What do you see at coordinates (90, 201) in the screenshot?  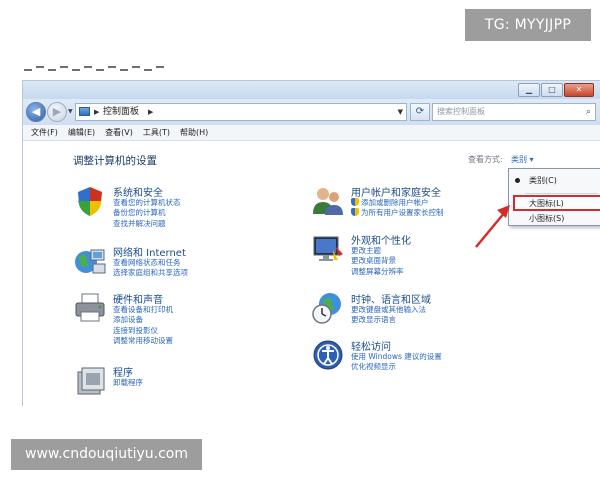 I see `shield-icon` at bounding box center [90, 201].